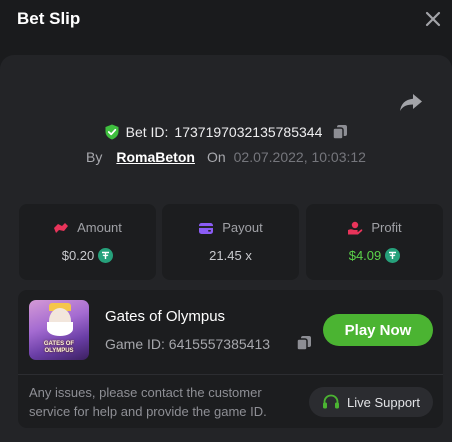 This screenshot has width=452, height=442. I want to click on game-thumbnail-logo: GATES OF OLYMPUS, so click(59, 347).